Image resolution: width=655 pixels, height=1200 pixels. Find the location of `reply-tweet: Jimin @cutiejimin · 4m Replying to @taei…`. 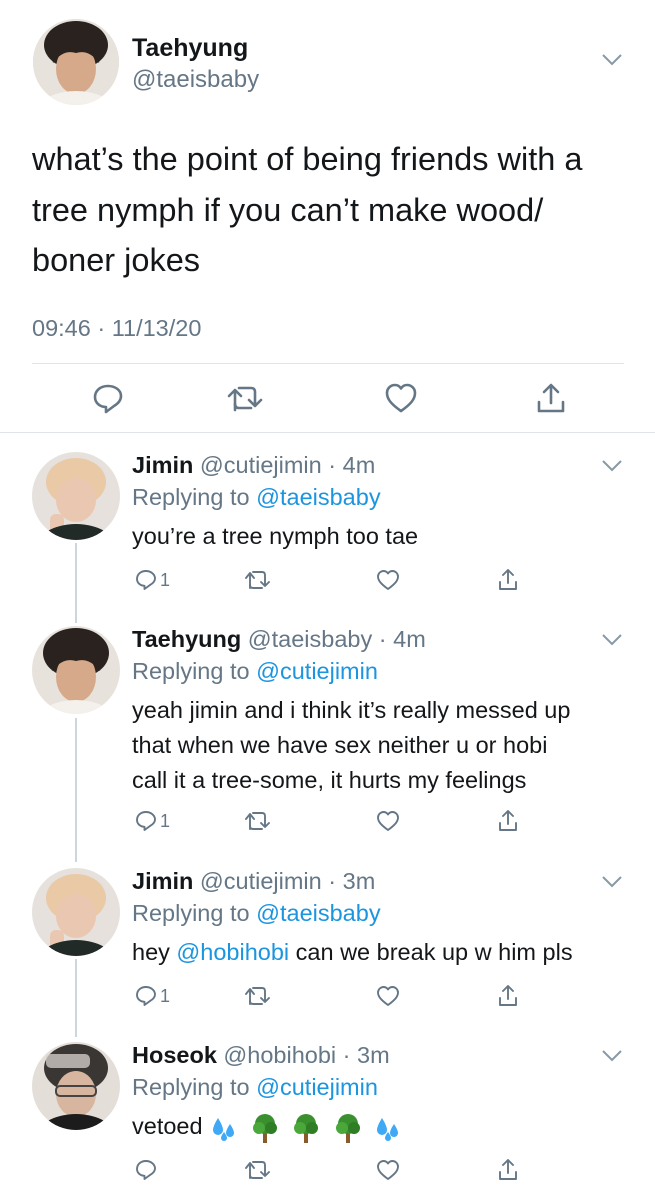

reply-tweet: Jimin @cutiejimin · 4m Replying to @taei… is located at coordinates (327, 530).